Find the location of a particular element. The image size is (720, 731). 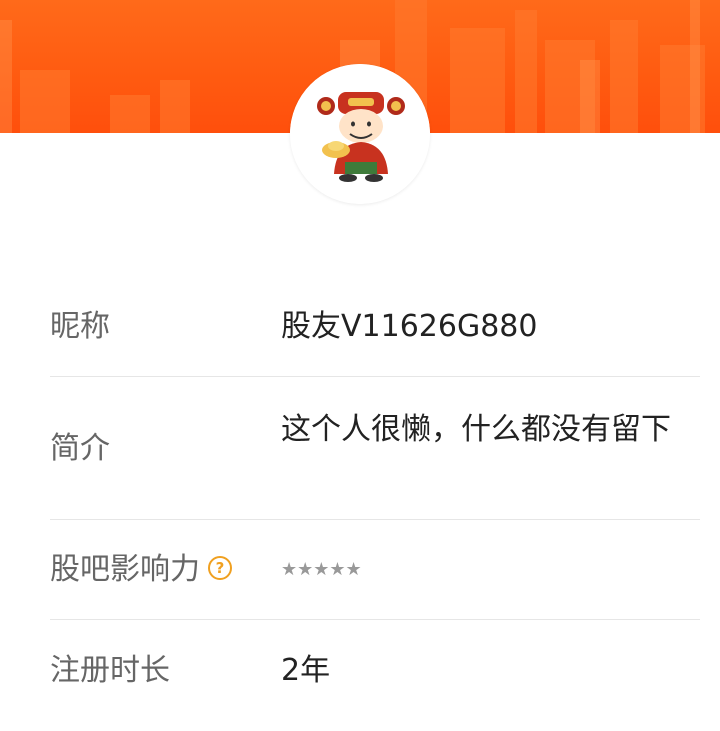

influence-rating-stars: ★★★★★ is located at coordinates (321, 569).